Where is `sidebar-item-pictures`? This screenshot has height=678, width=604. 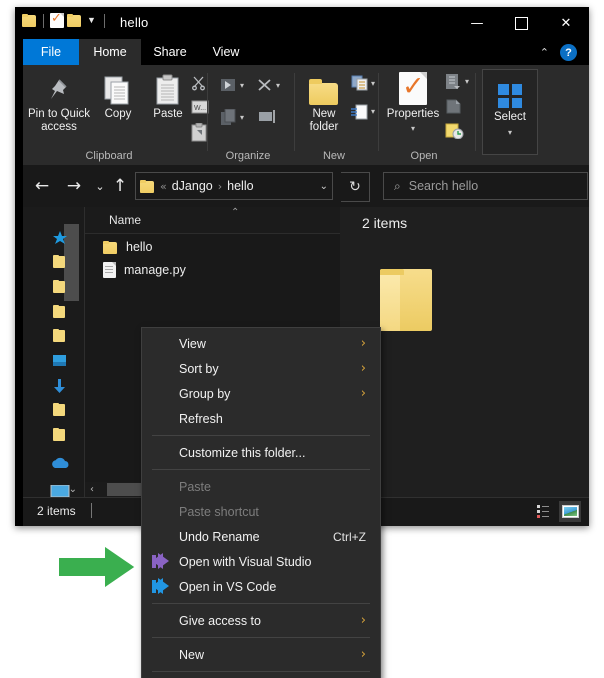
sidebar-item-pictures is located at coordinates (60, 363).